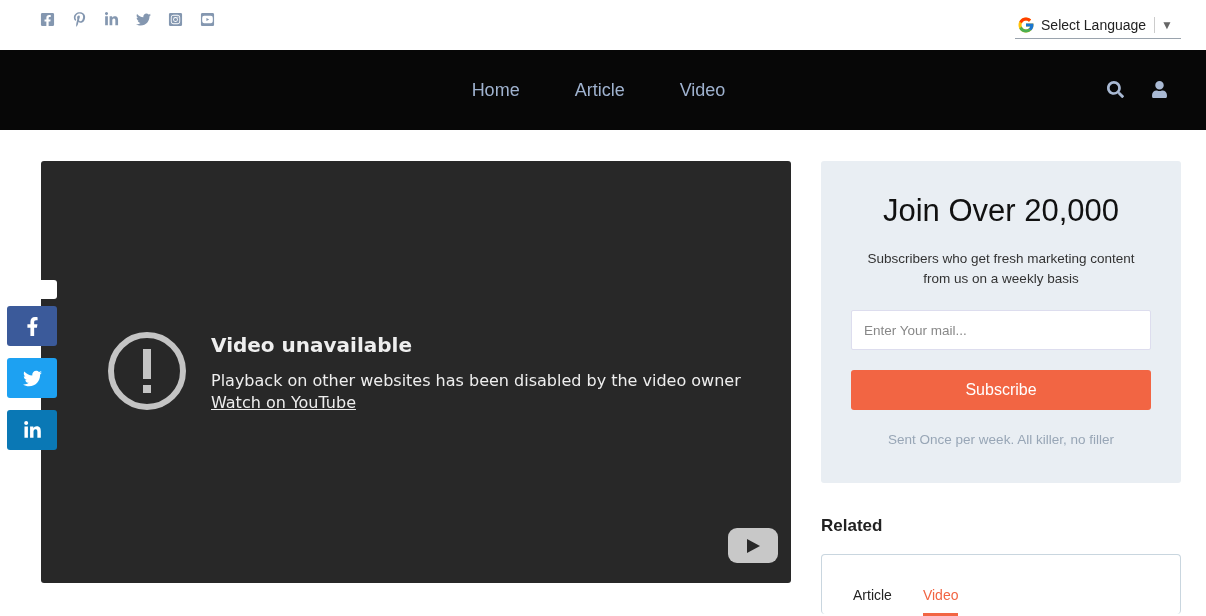 This screenshot has height=616, width=1206. Describe the element at coordinates (79, 19) in the screenshot. I see `pinterest-icon` at that location.